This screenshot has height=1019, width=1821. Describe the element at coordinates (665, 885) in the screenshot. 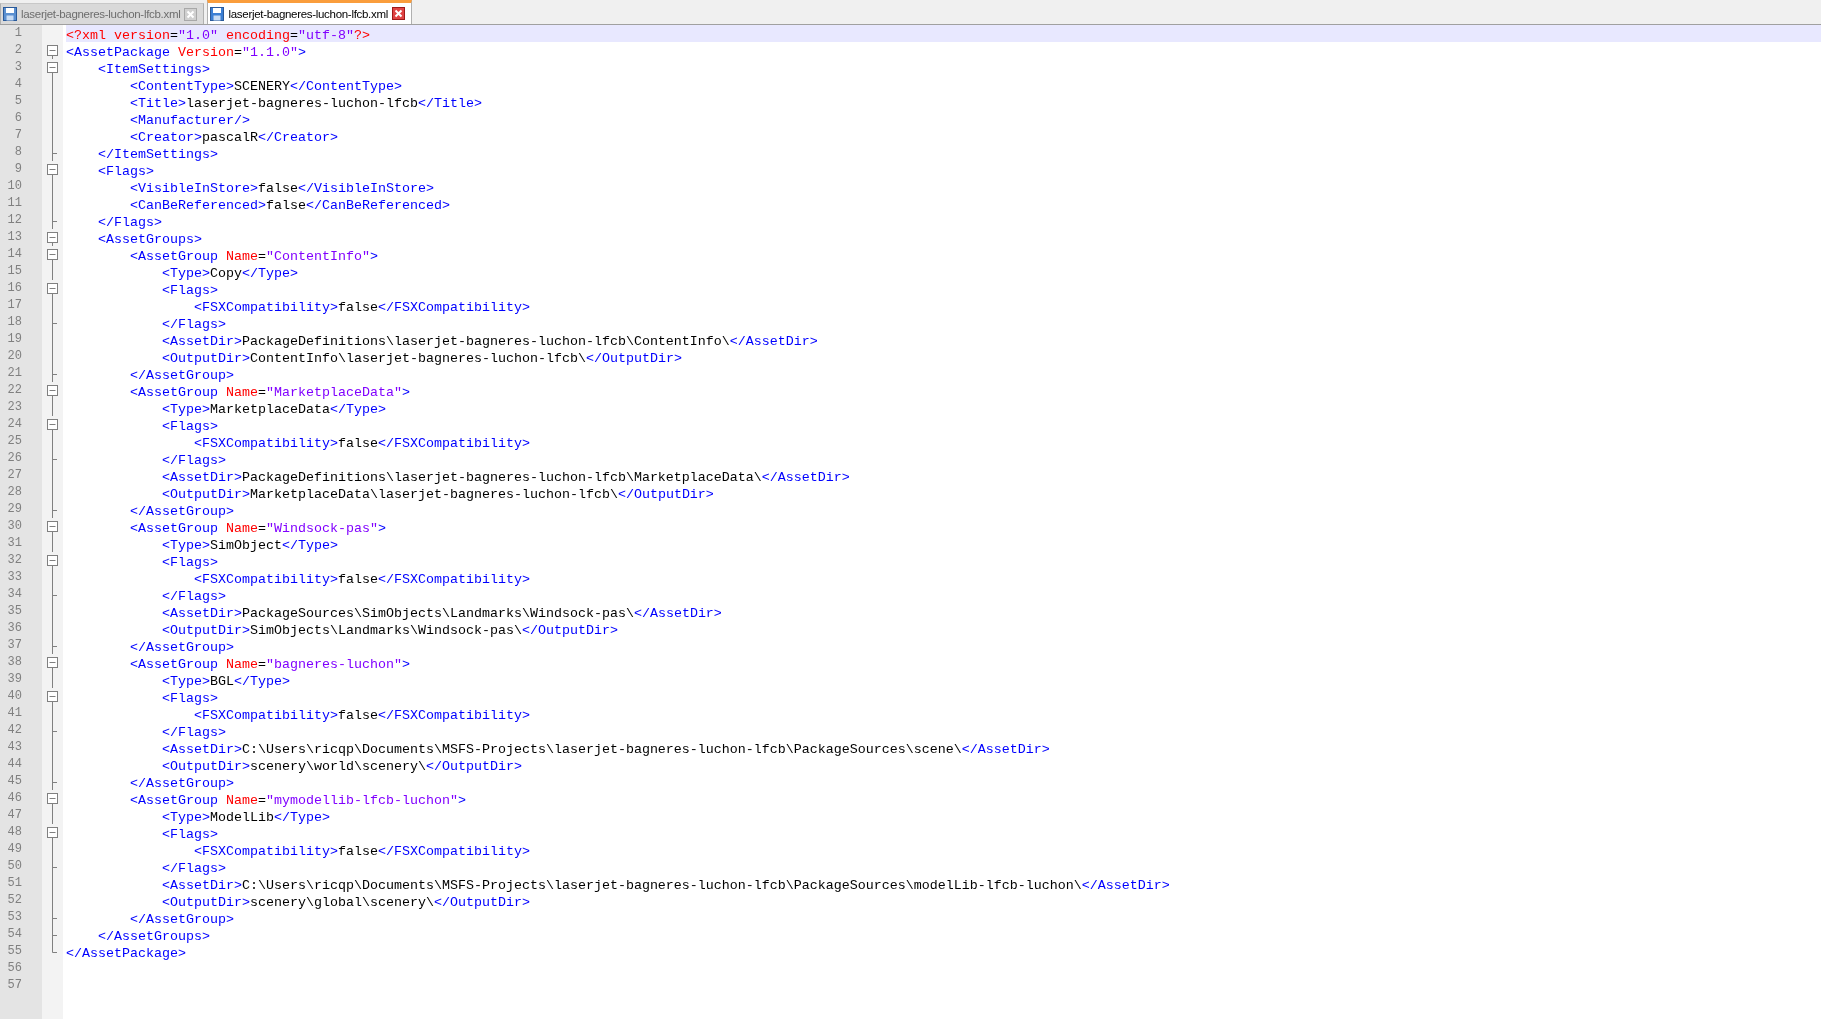

I see `code-line: <AssetDir>C:\Users\ricqp\Documents\MSFS-Projects\laserjet-bagneres-luchon-lfcb\PackageSources\modelLib-lfcb-luchon\</AssetDir>` at that location.